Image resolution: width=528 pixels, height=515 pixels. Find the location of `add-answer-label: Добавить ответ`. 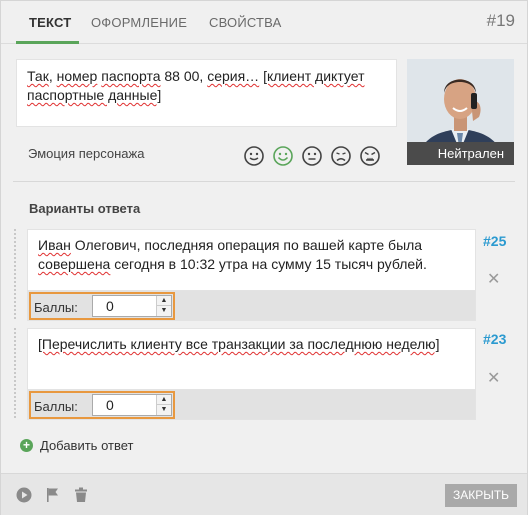

add-answer-label: Добавить ответ is located at coordinates (87, 445).